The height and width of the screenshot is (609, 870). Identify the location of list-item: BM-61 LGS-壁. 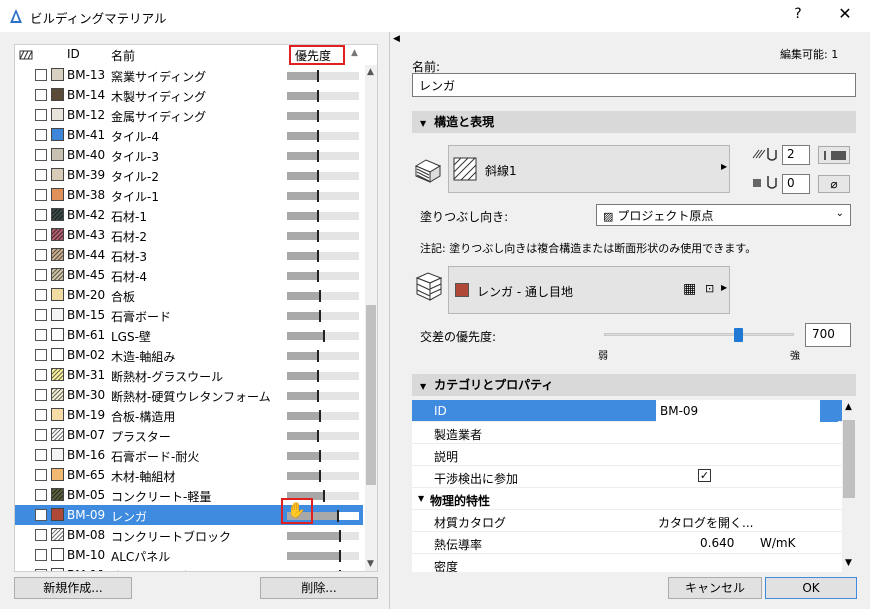
(189, 335).